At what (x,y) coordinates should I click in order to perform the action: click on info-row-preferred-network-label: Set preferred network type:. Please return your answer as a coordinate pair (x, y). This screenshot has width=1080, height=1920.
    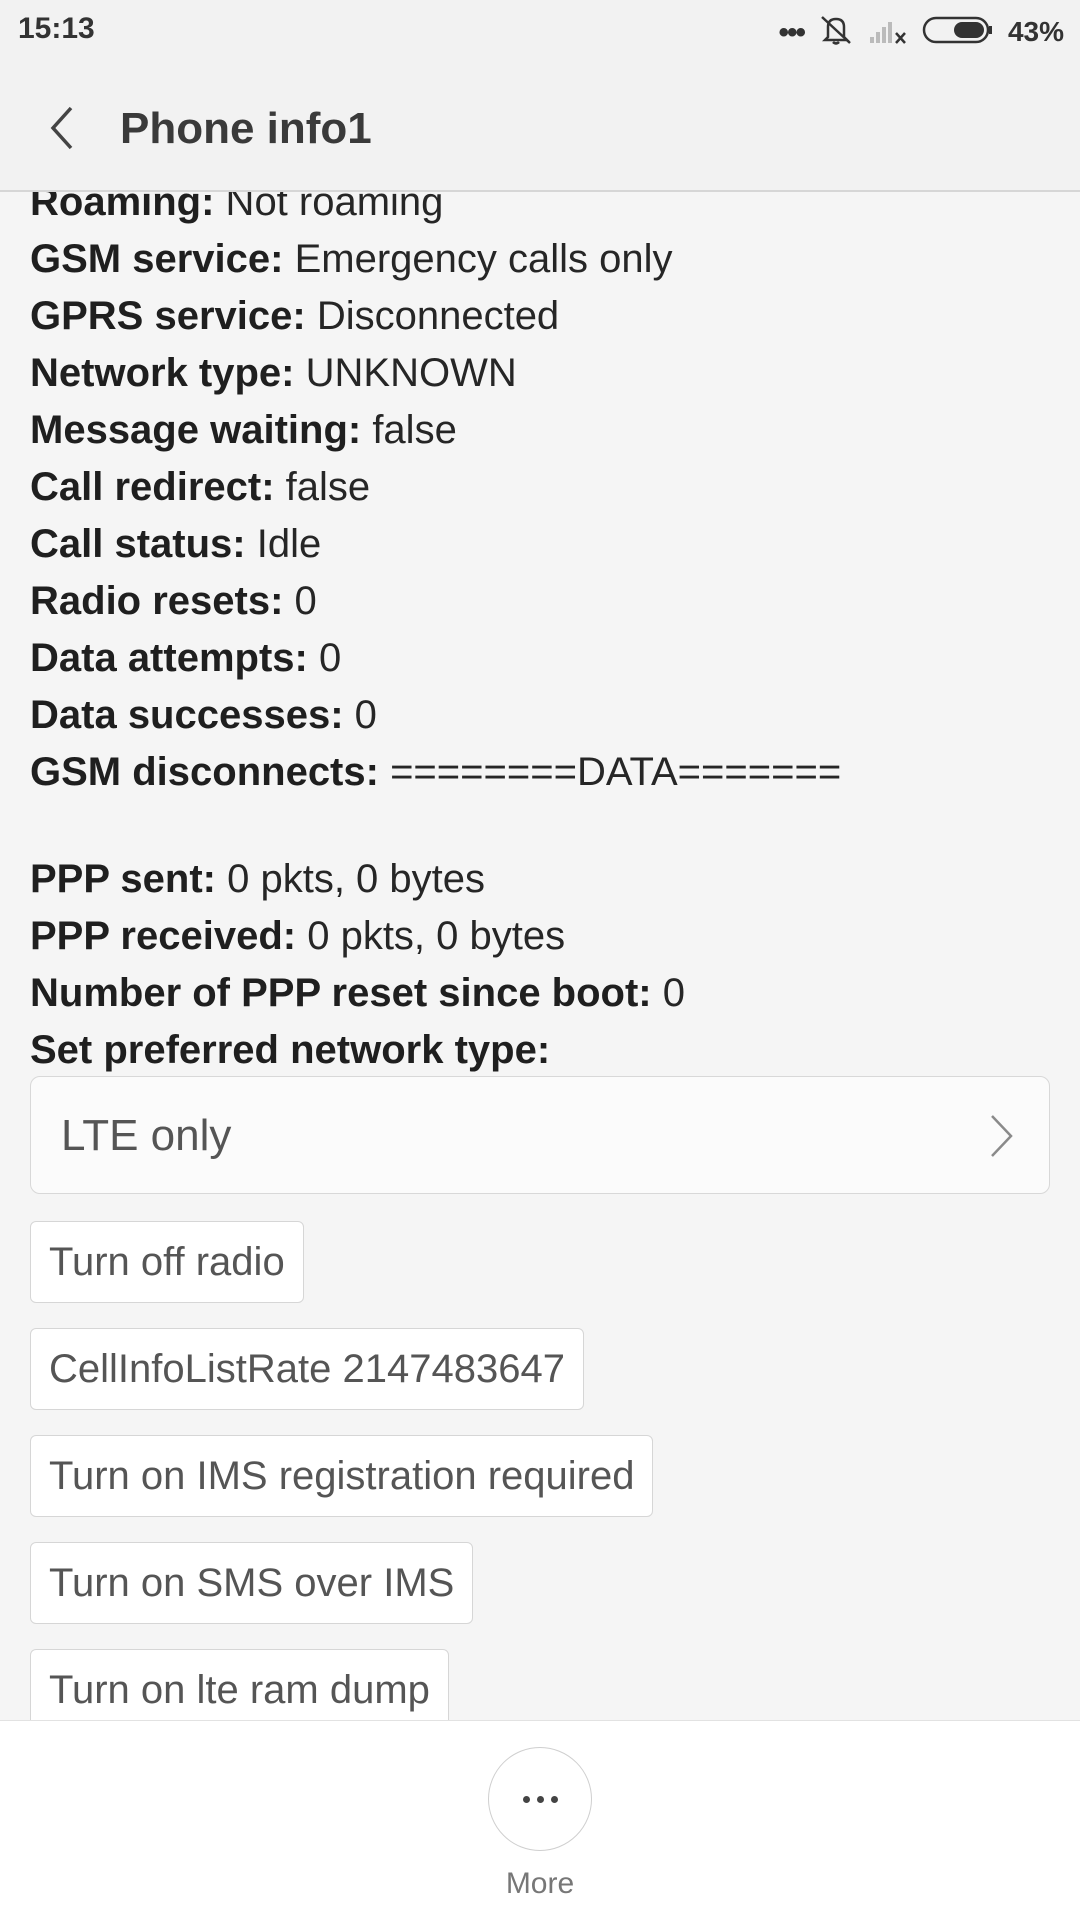
    Looking at the image, I should click on (545, 1050).